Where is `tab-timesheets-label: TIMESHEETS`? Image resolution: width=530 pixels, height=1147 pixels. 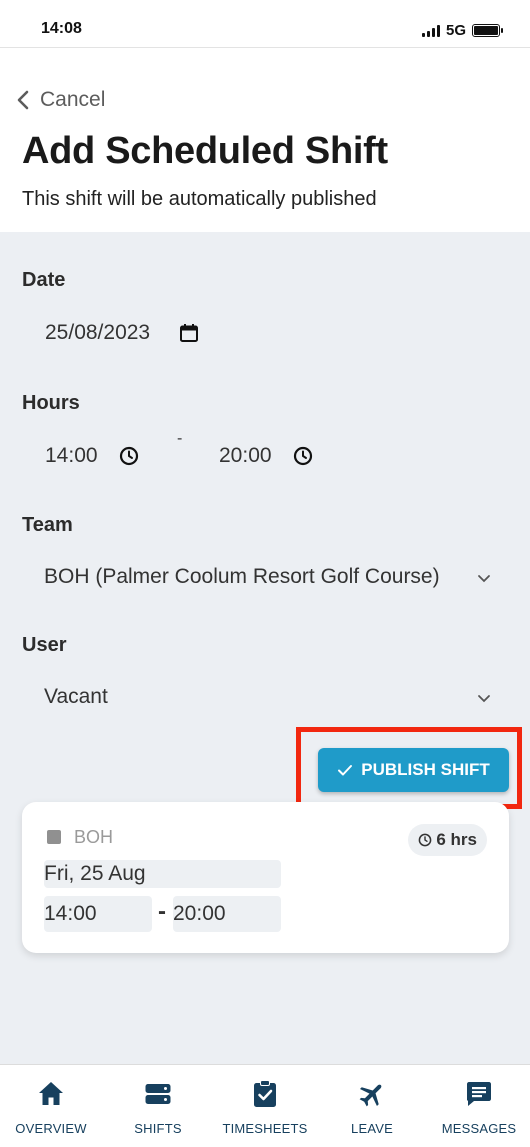 tab-timesheets-label: TIMESHEETS is located at coordinates (265, 1128).